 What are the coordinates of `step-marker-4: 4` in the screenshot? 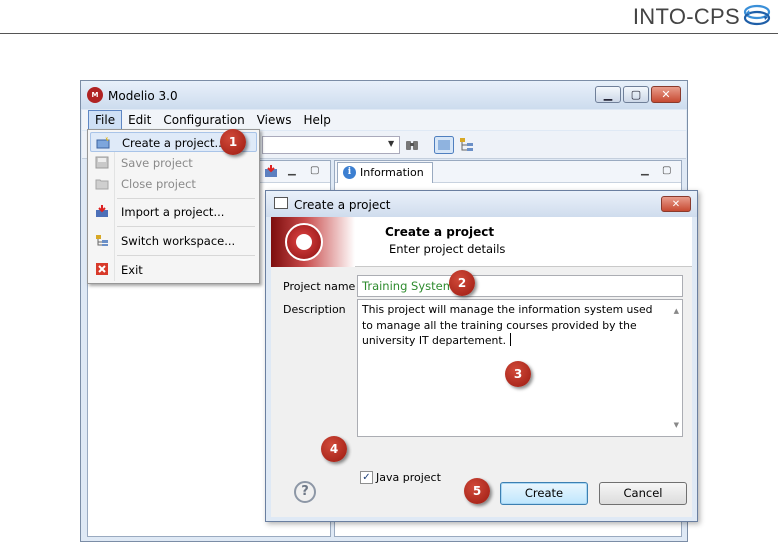 It's located at (334, 449).